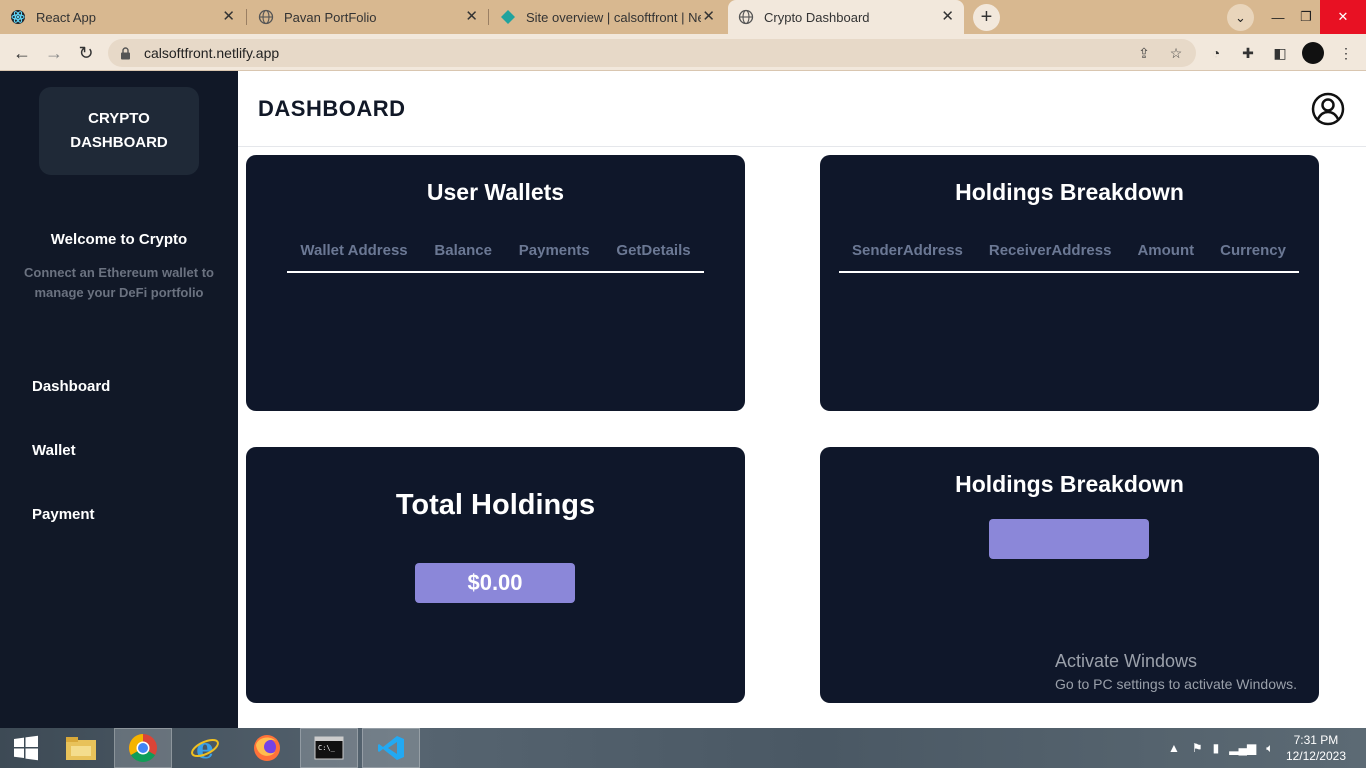 Image resolution: width=1366 pixels, height=768 pixels. Describe the element at coordinates (354, 250) in the screenshot. I see `column-header: Wallet Address` at that location.